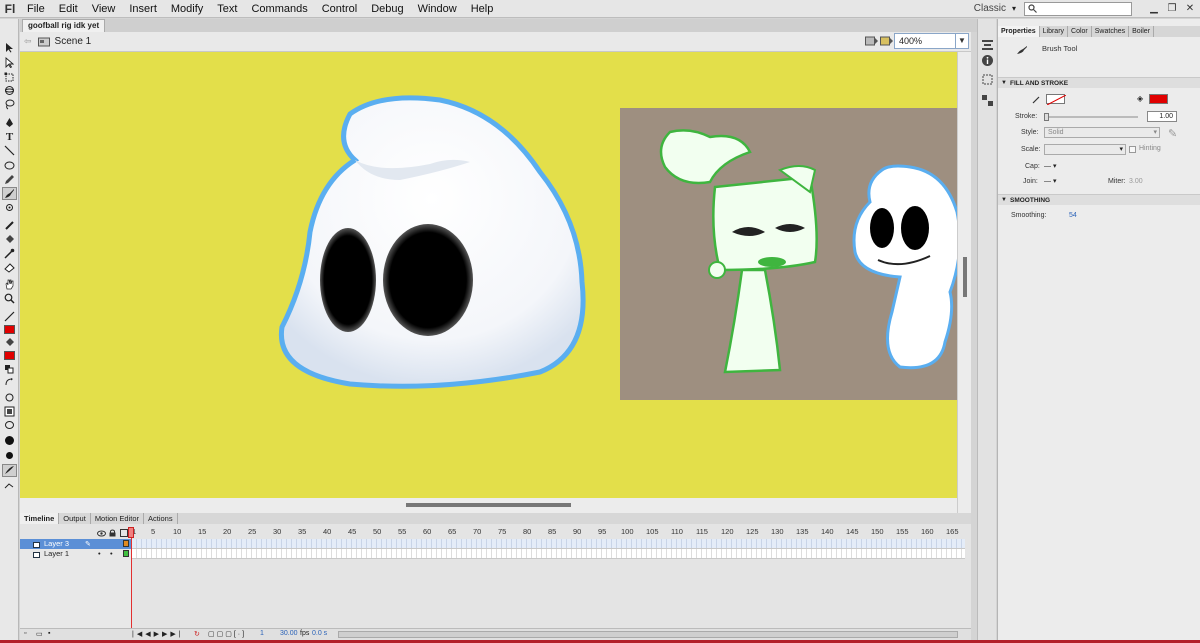 This screenshot has width=1200, height=643. I want to click on loop-icon: ↻, so click(197, 634).